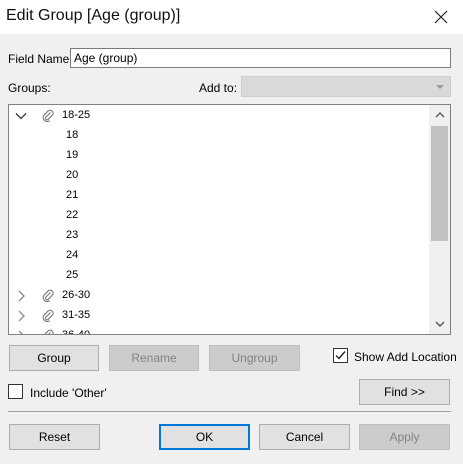 The width and height of the screenshot is (463, 464). Describe the element at coordinates (405, 357) in the screenshot. I see `show-add-location-label: Show Add Location` at that location.